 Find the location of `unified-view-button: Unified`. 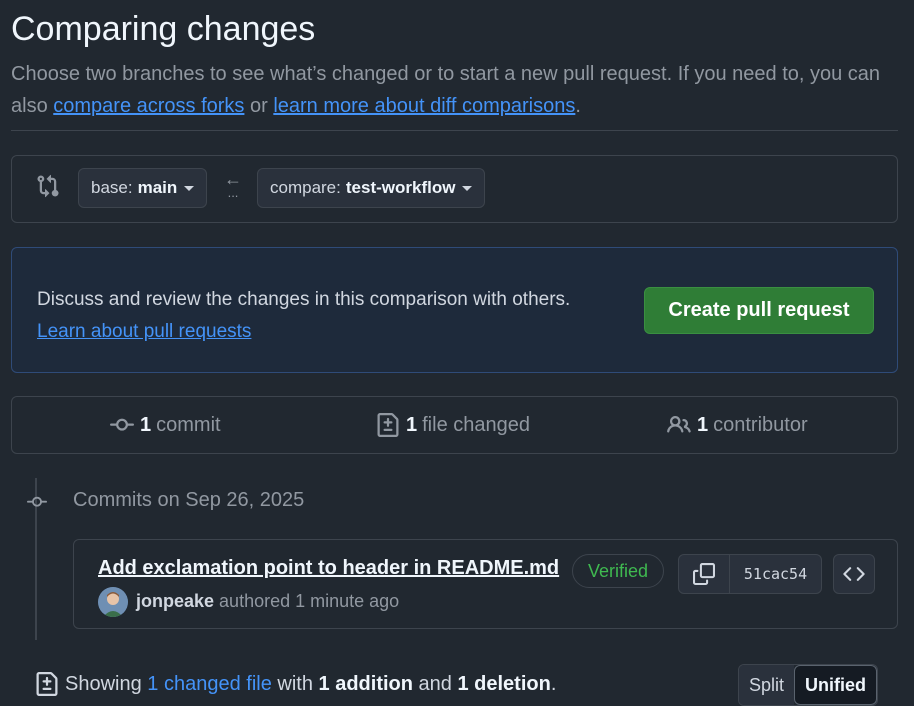

unified-view-button: Unified is located at coordinates (836, 685).